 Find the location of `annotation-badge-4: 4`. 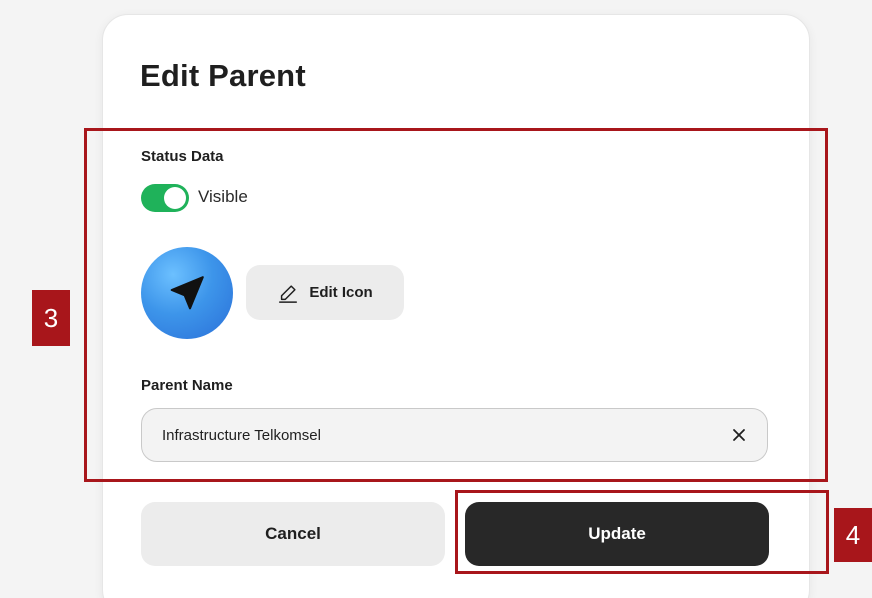

annotation-badge-4: 4 is located at coordinates (853, 535).